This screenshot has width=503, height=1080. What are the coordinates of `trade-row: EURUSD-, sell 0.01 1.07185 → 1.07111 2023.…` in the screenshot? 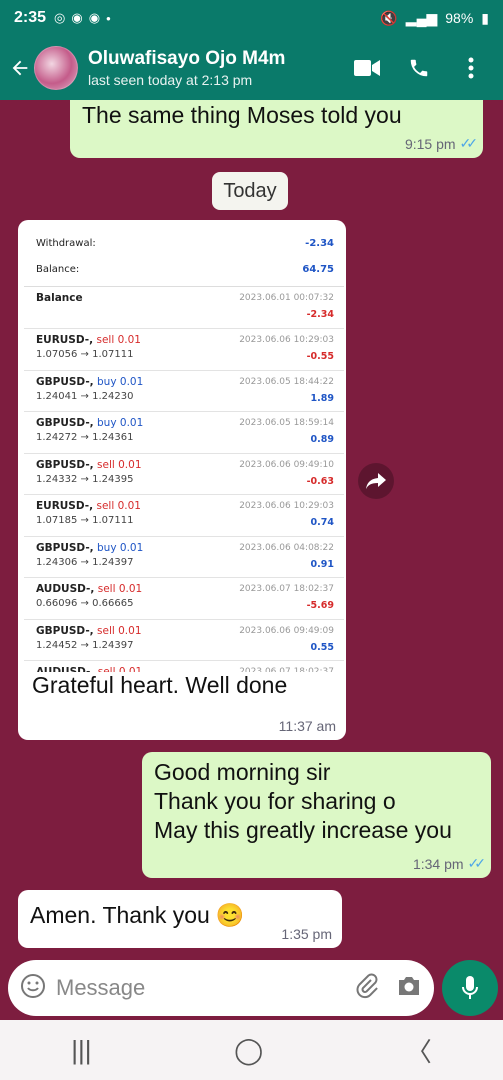 It's located at (184, 515).